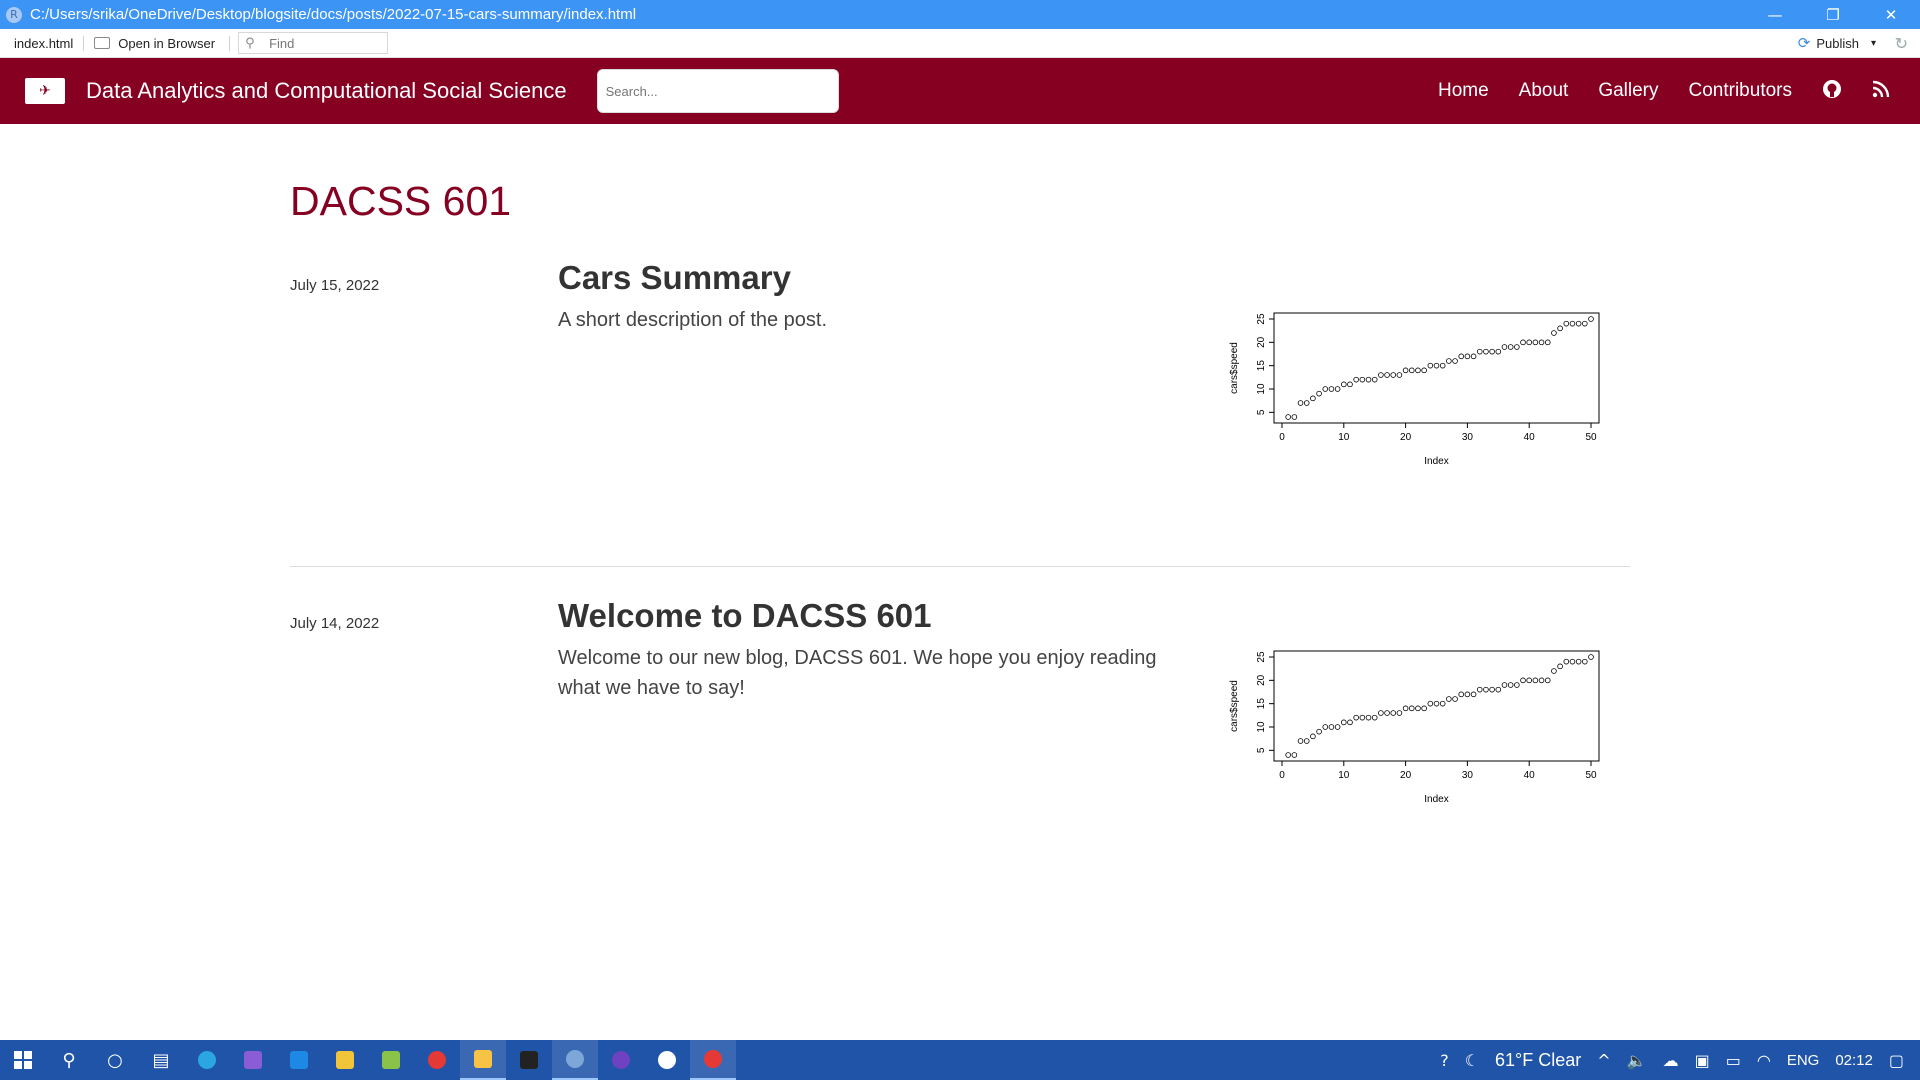 This screenshot has width=1920, height=1080. What do you see at coordinates (674, 278) in the screenshot?
I see `post-title: Cars Summary` at bounding box center [674, 278].